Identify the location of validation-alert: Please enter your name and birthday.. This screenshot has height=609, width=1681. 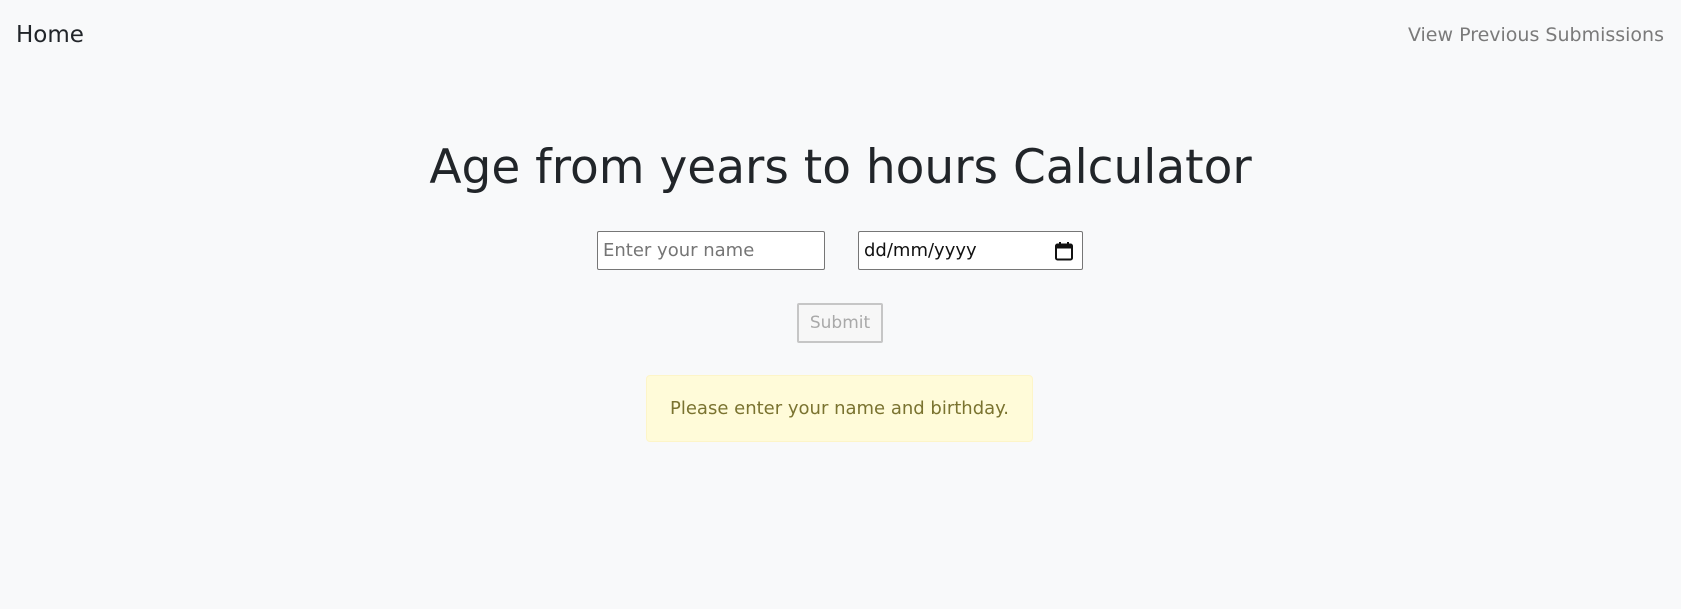
(839, 408).